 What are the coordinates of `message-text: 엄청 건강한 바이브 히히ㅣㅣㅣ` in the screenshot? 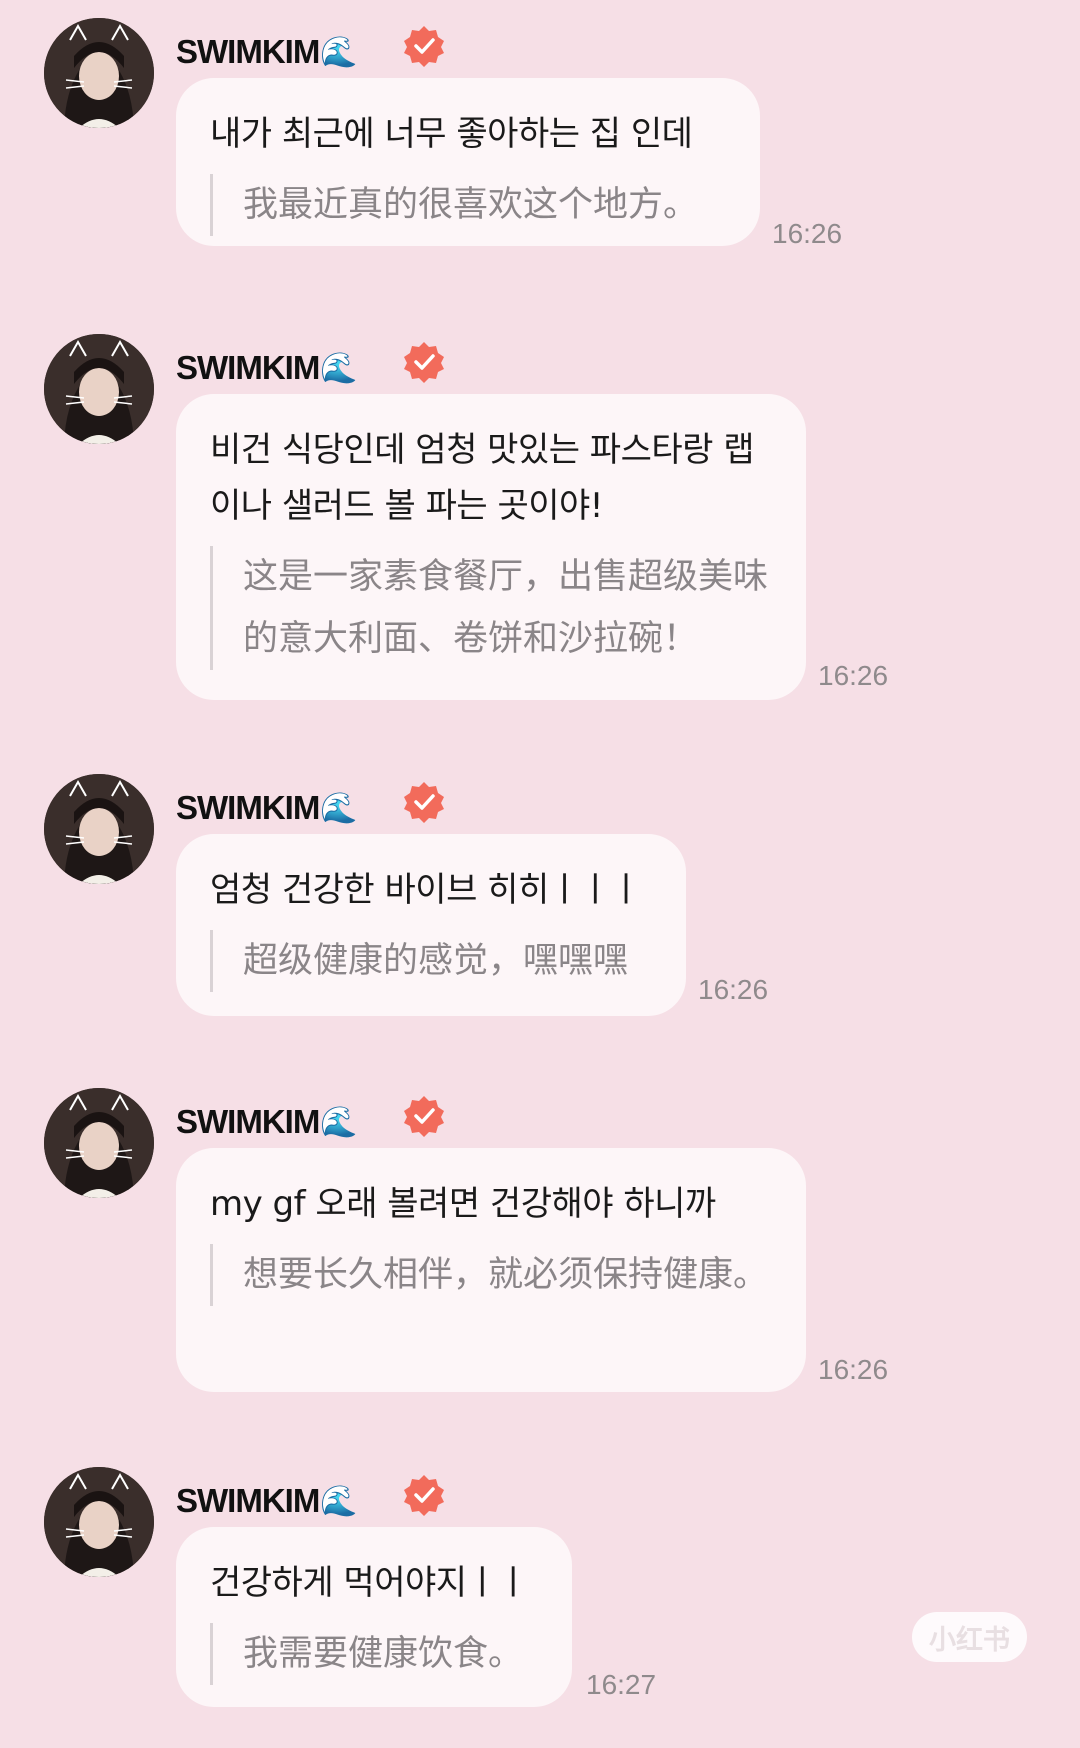 It's located at (426, 890).